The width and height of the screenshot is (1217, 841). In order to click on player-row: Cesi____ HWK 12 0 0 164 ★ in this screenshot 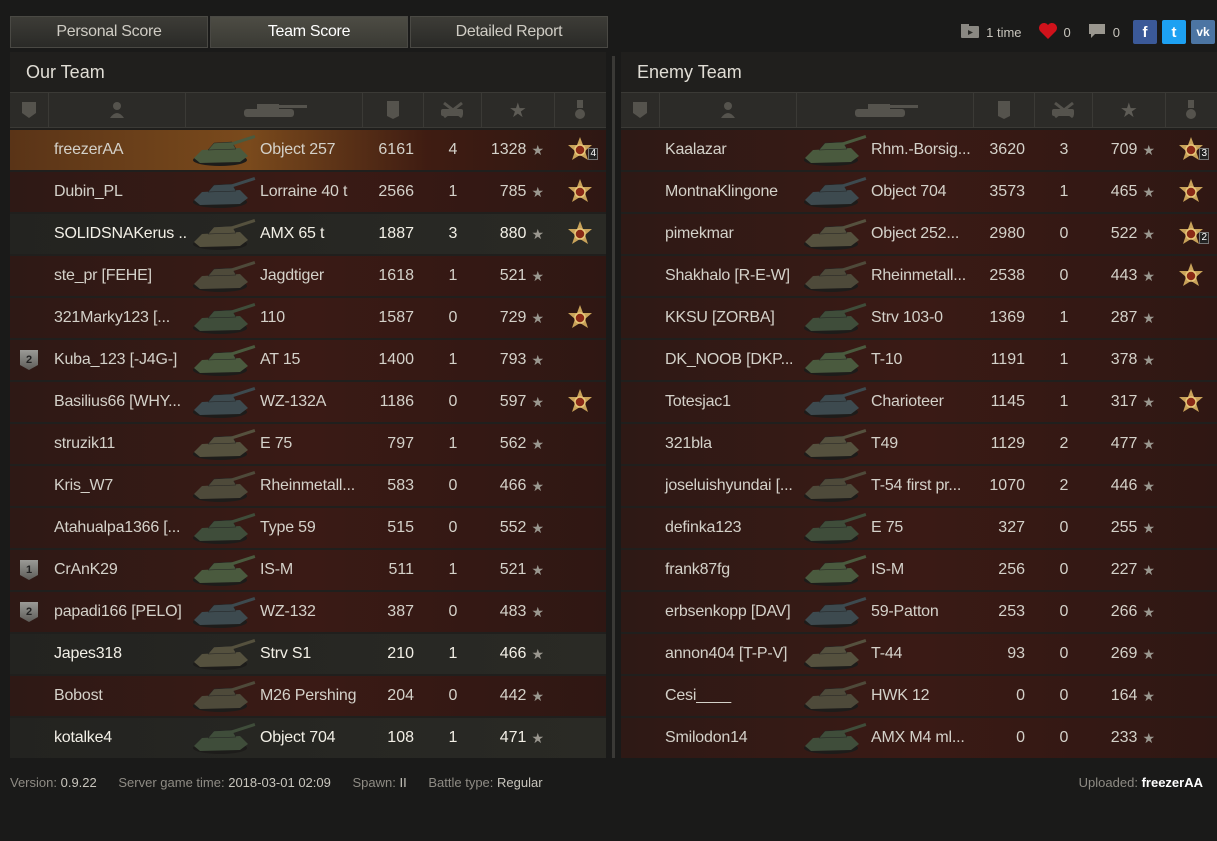, I will do `click(919, 696)`.